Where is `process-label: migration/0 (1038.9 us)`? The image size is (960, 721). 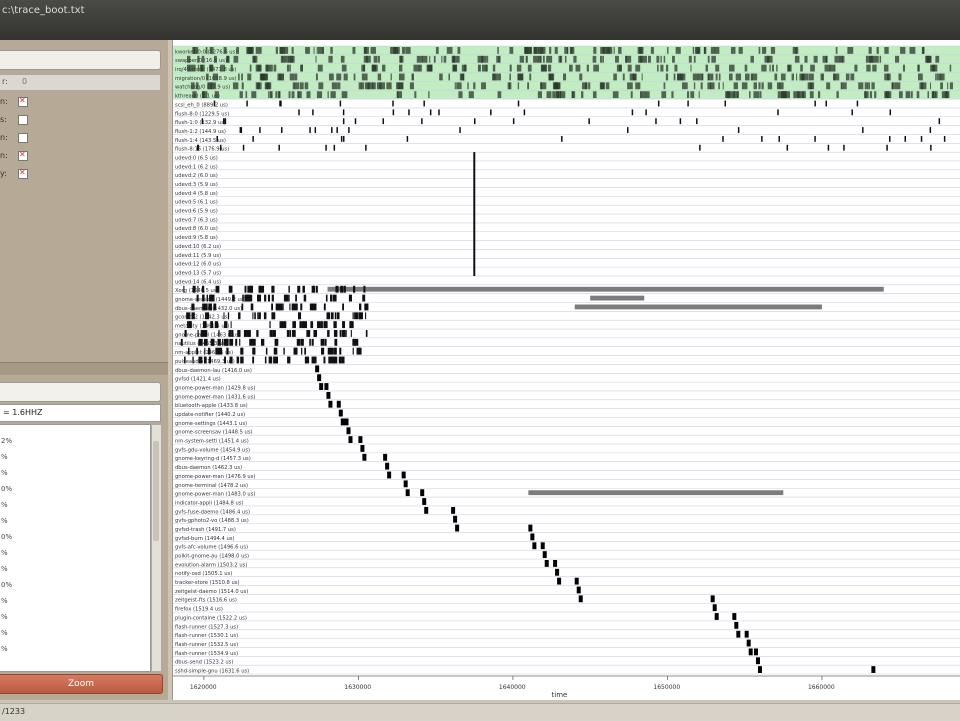
process-label: migration/0 (1038.9 us) is located at coordinates (206, 79).